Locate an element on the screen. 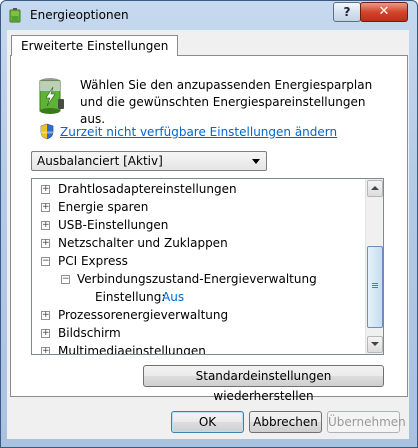 The height and width of the screenshot is (448, 418). setting-label: Einstellung: is located at coordinates (130, 297).